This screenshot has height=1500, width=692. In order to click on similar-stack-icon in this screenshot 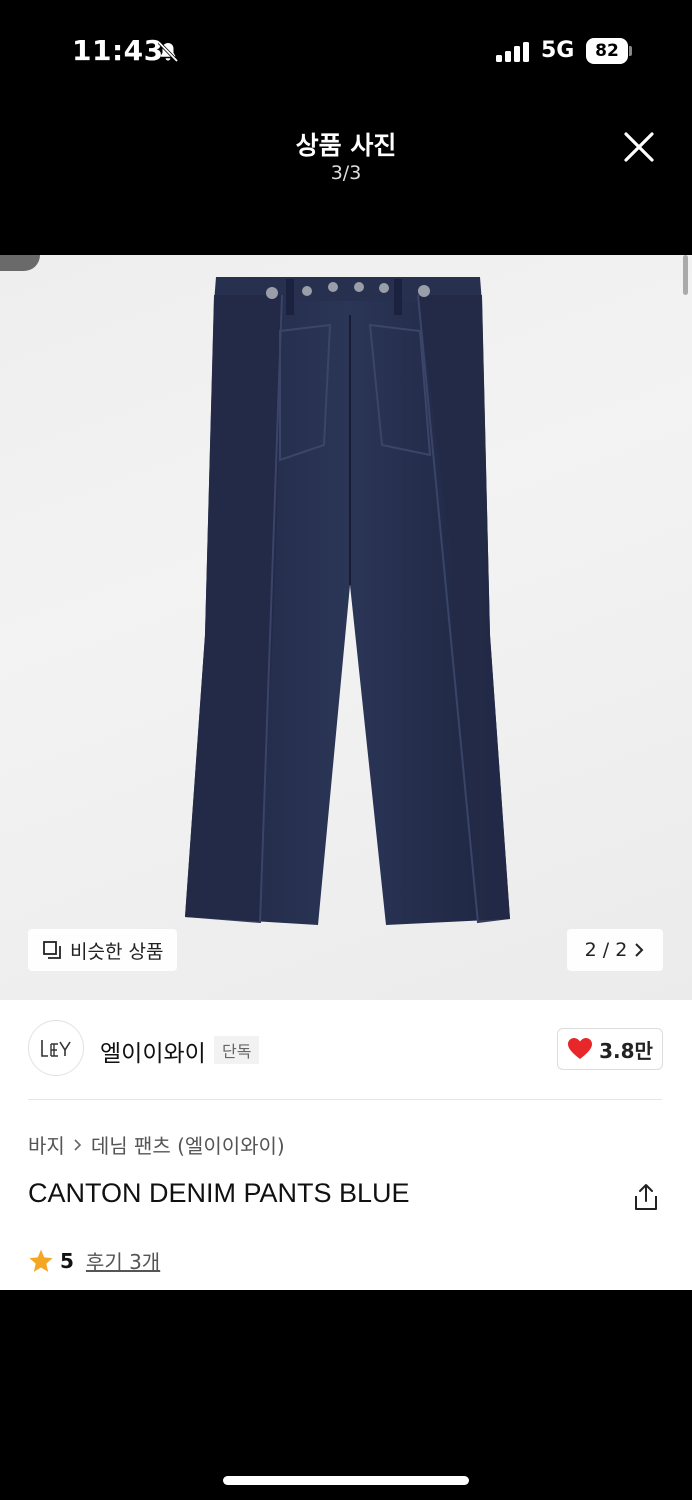, I will do `click(52, 950)`.